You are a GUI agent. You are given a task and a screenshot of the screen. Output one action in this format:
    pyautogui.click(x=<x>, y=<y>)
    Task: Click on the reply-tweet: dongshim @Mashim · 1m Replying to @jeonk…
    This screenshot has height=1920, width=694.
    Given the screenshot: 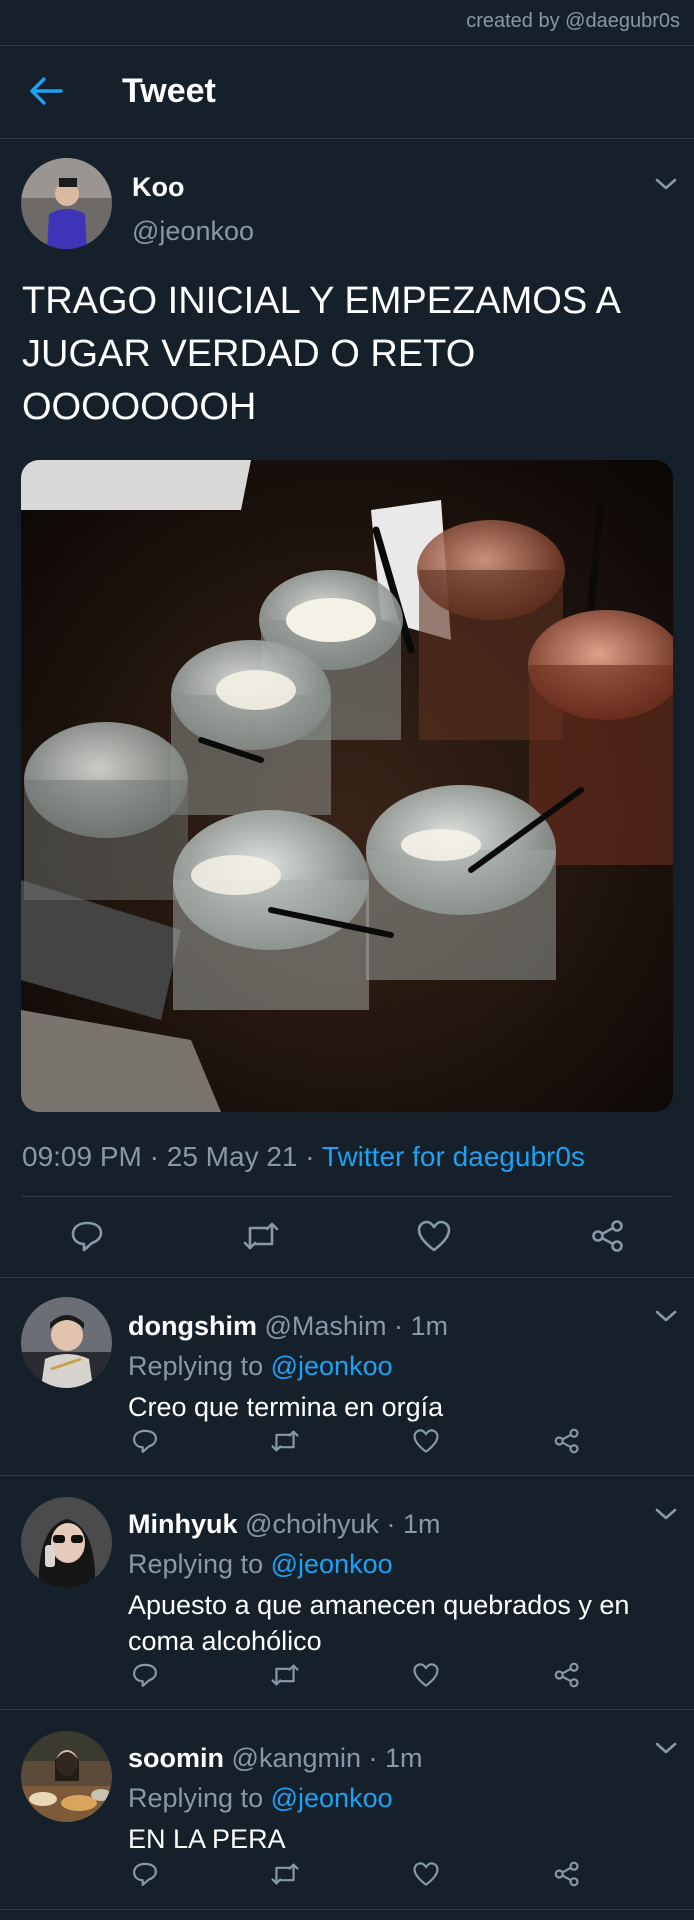 What is the action you would take?
    pyautogui.click(x=347, y=1376)
    